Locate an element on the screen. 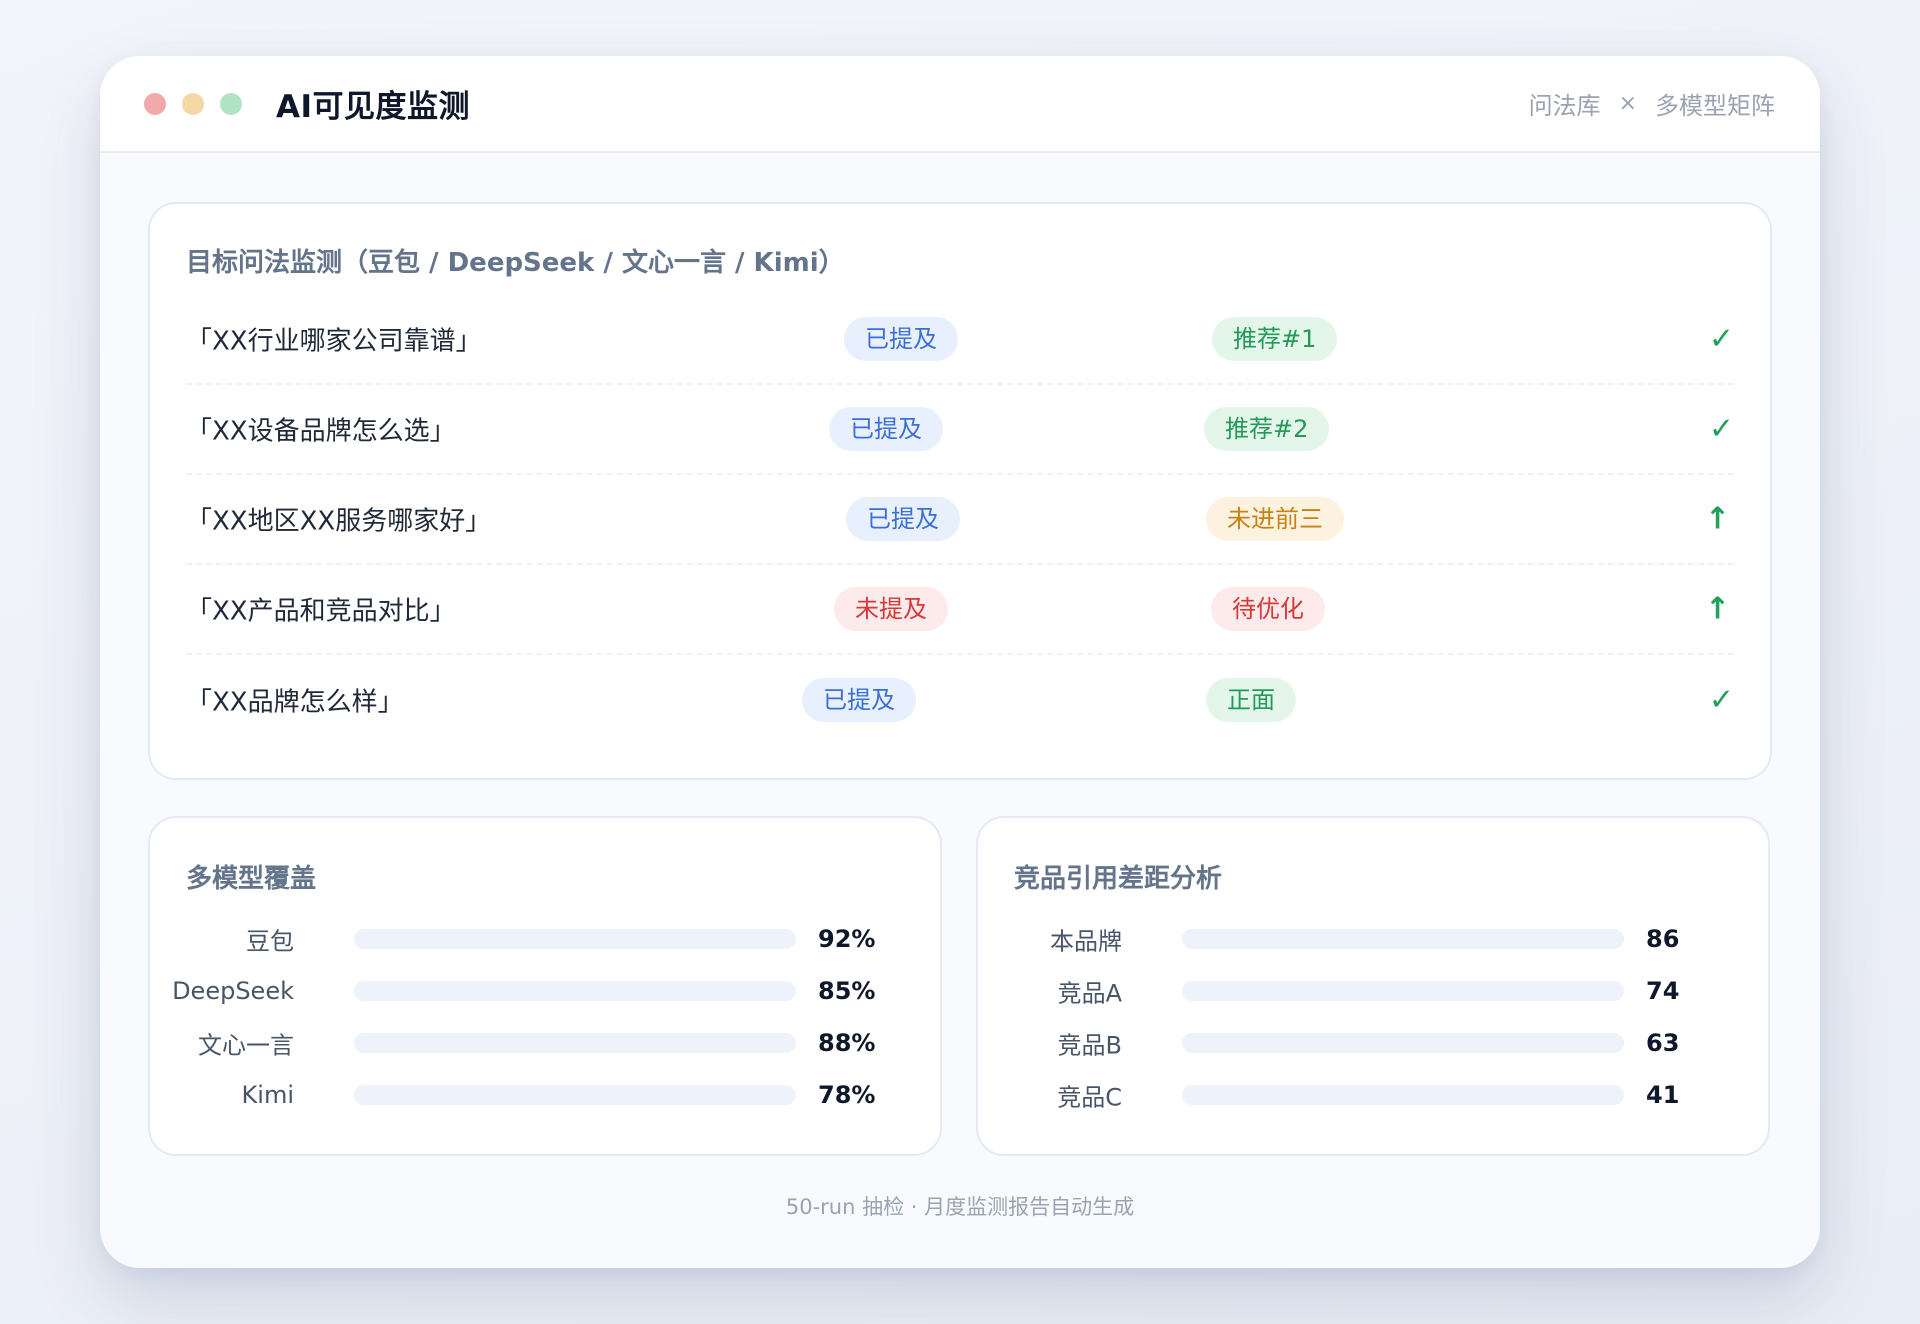 The height and width of the screenshot is (1324, 1920). rank-badge: 推荐#2 is located at coordinates (1267, 429).